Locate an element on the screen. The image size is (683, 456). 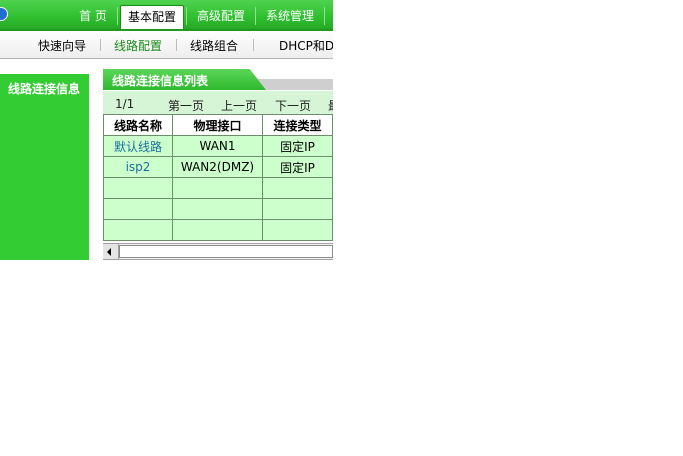
line-name-link: 默认线路 is located at coordinates (138, 146).